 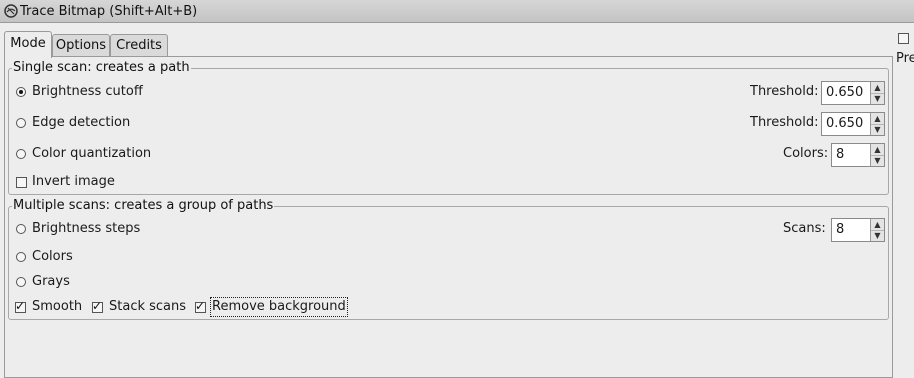 I want to click on preview-label: Pre, so click(x=905, y=58).